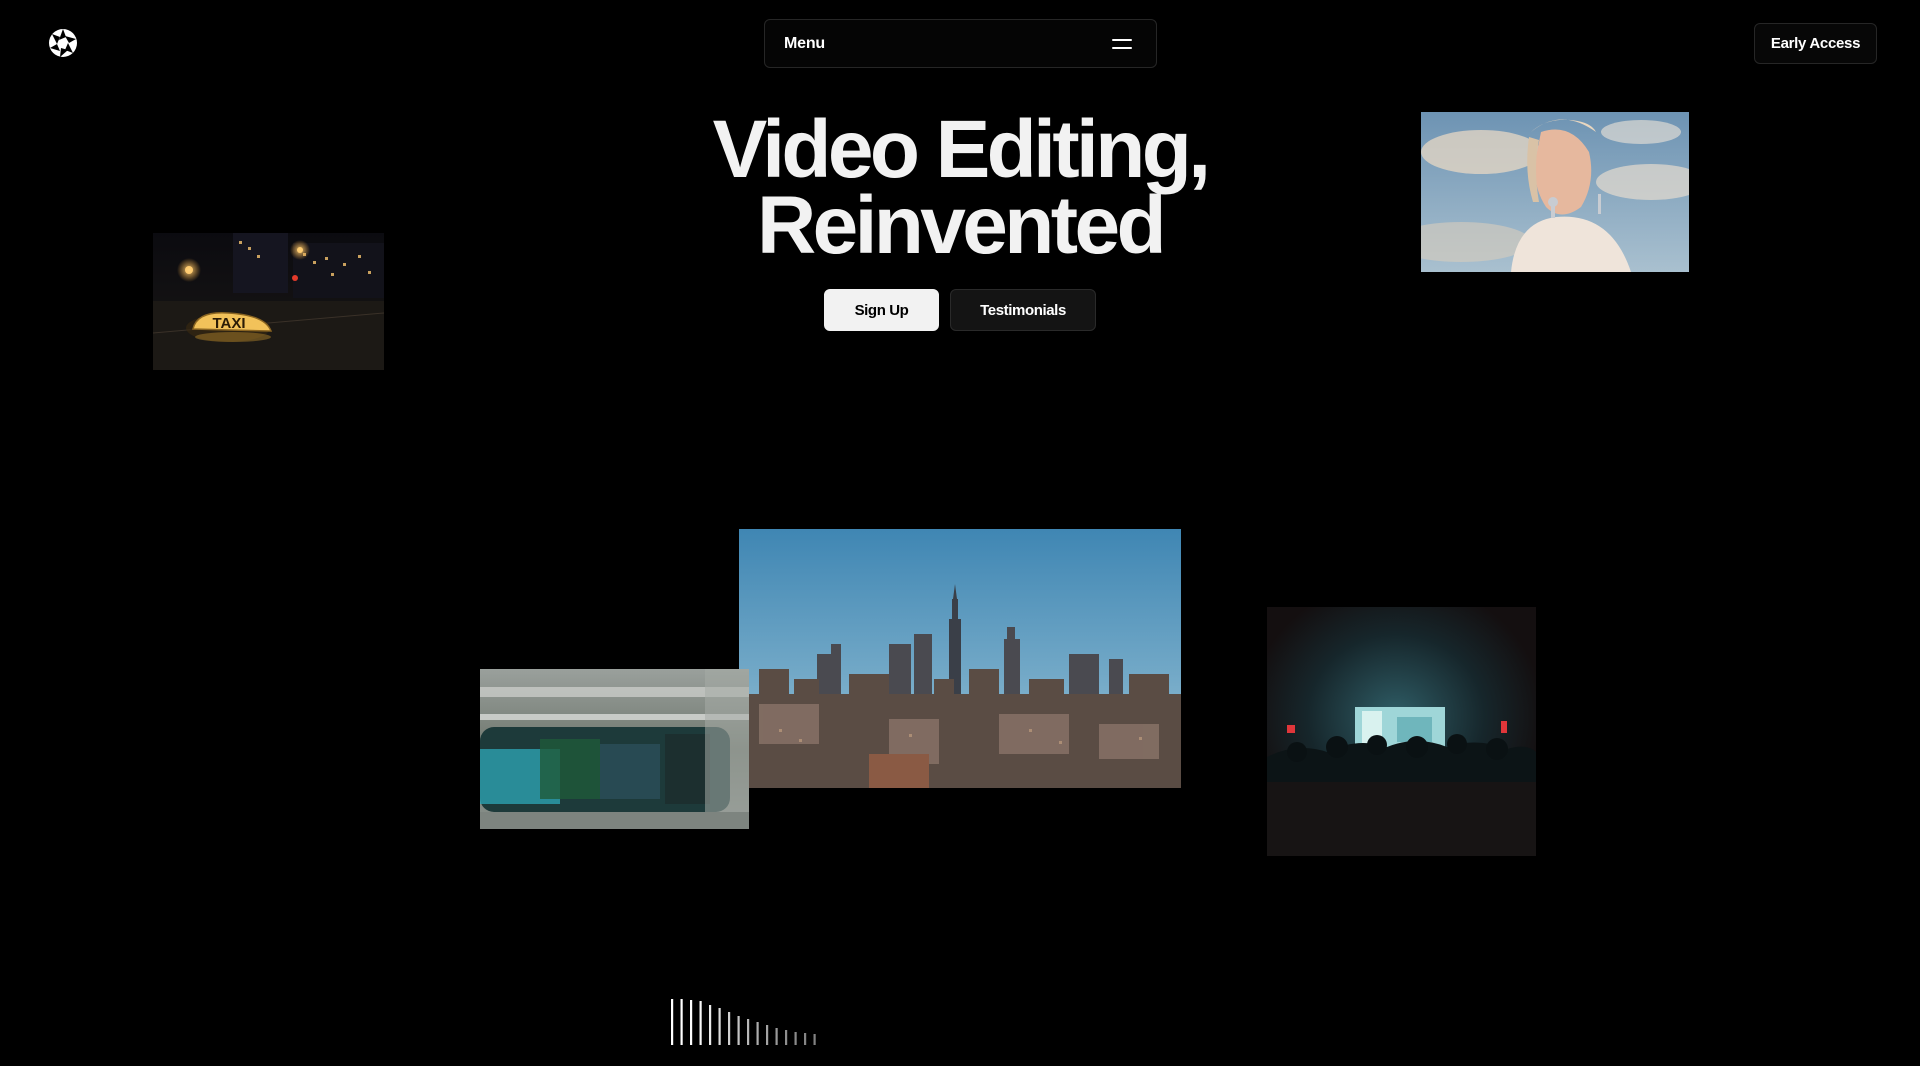 Image resolution: width=1920 pixels, height=1066 pixels. What do you see at coordinates (1023, 310) in the screenshot?
I see `testimonials-button: Testimonials` at bounding box center [1023, 310].